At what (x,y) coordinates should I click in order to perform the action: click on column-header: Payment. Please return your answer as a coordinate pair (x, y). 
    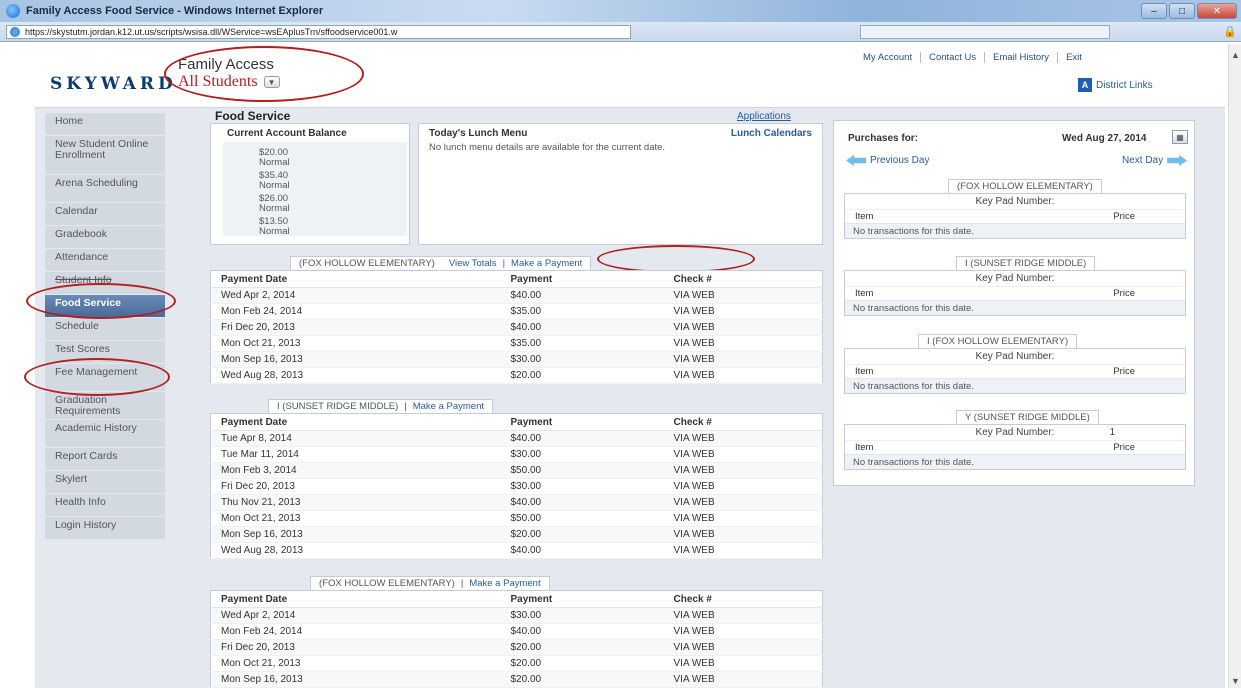
    Looking at the image, I should click on (582, 422).